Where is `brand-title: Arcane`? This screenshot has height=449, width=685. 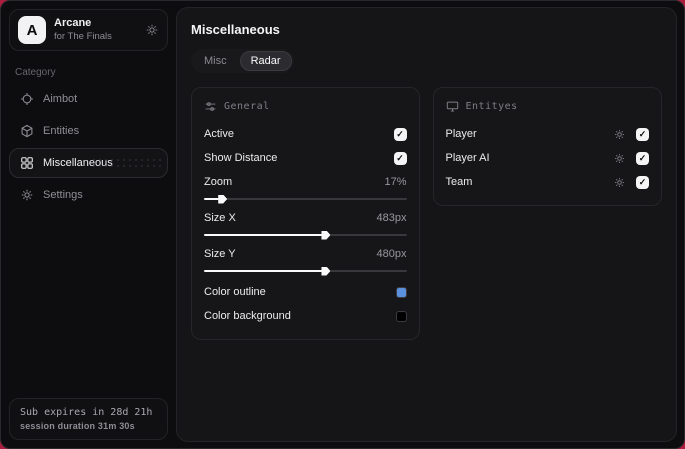 brand-title: Arcane is located at coordinates (73, 23).